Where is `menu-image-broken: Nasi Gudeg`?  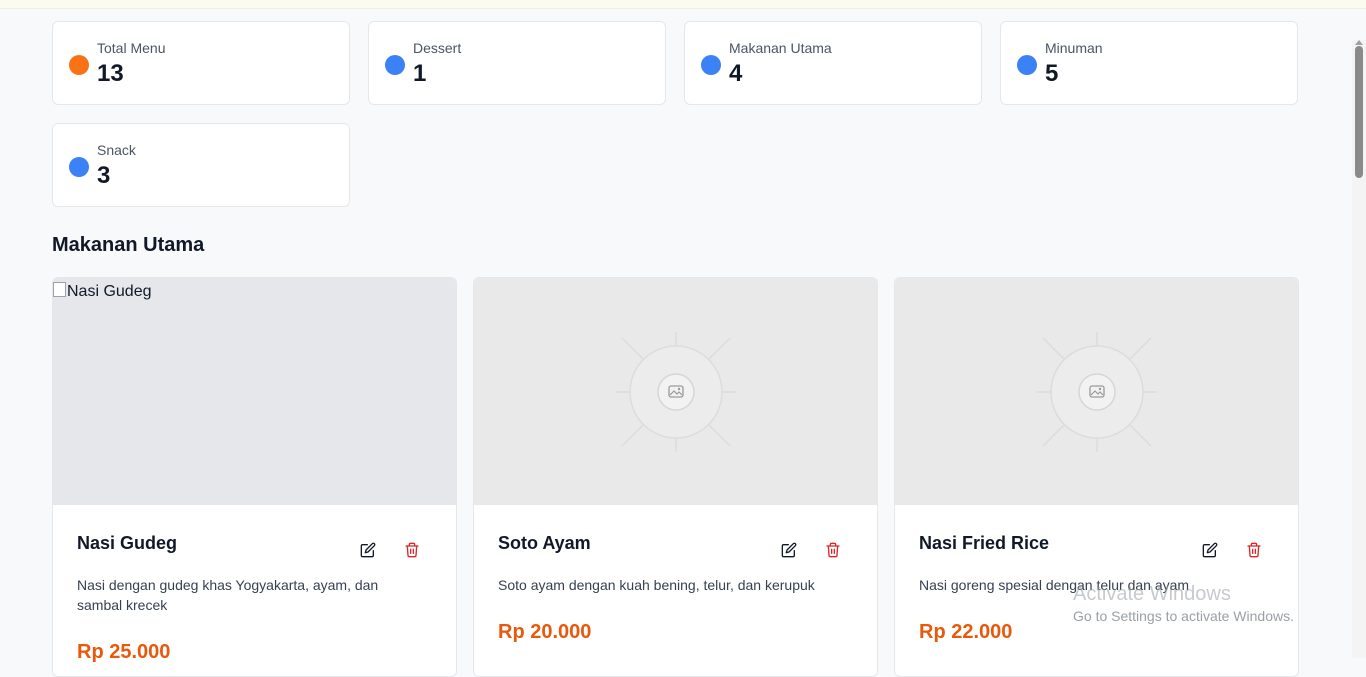 menu-image-broken: Nasi Gudeg is located at coordinates (254, 391).